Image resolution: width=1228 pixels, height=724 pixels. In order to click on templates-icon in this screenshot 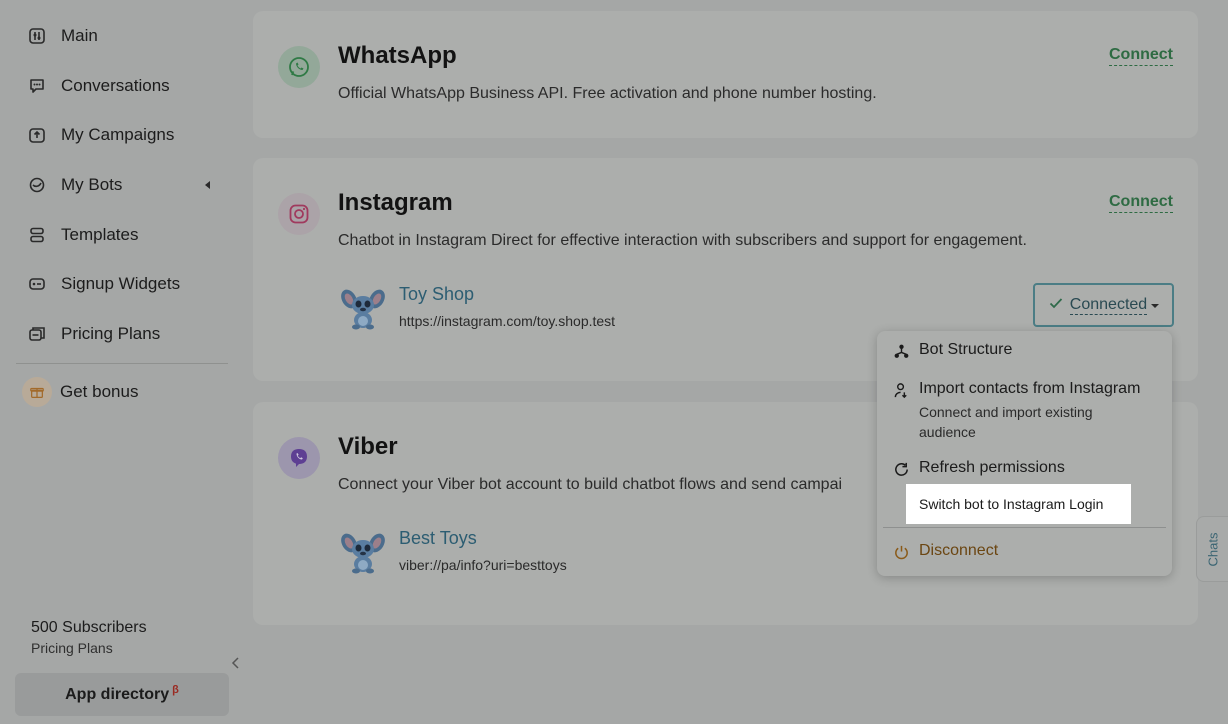, I will do `click(37, 235)`.